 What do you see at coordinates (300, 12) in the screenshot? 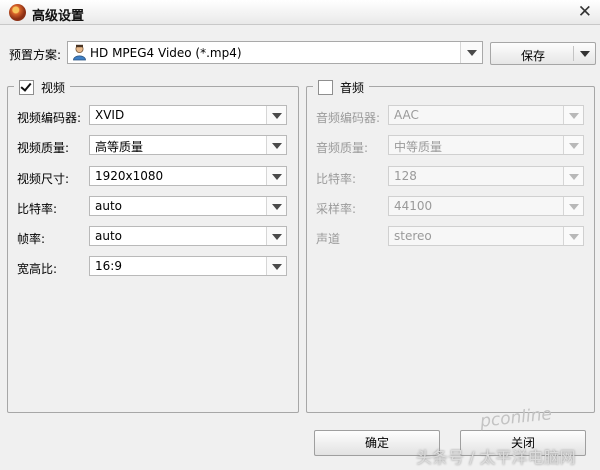
I see `title-bar: 高级设置 ✕` at bounding box center [300, 12].